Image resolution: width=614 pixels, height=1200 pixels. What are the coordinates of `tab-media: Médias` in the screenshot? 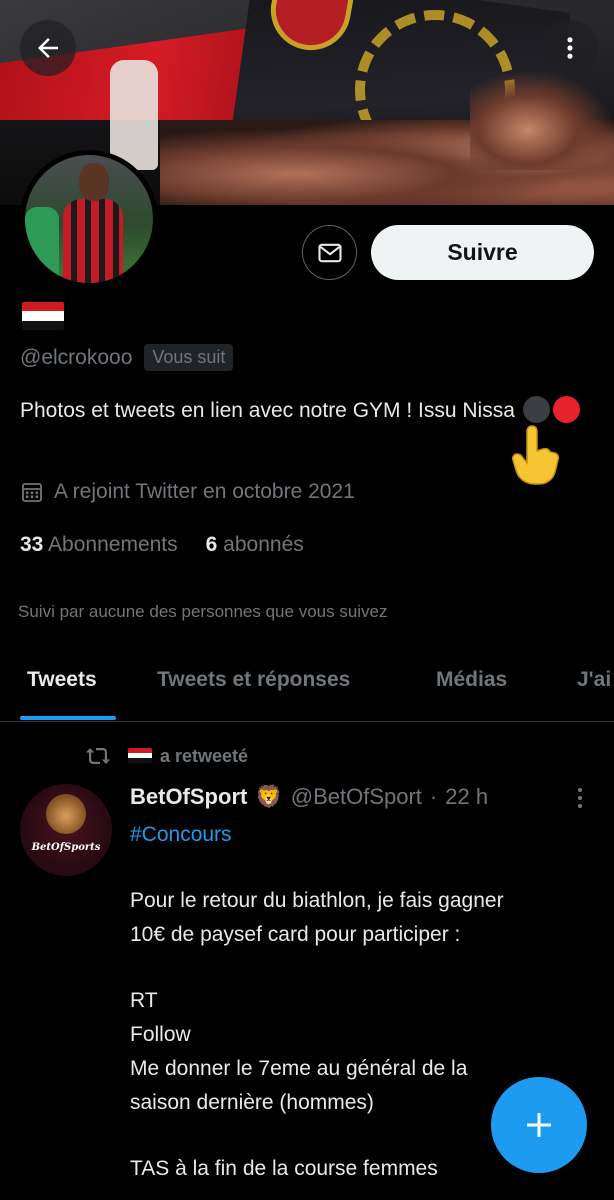 It's located at (471, 680).